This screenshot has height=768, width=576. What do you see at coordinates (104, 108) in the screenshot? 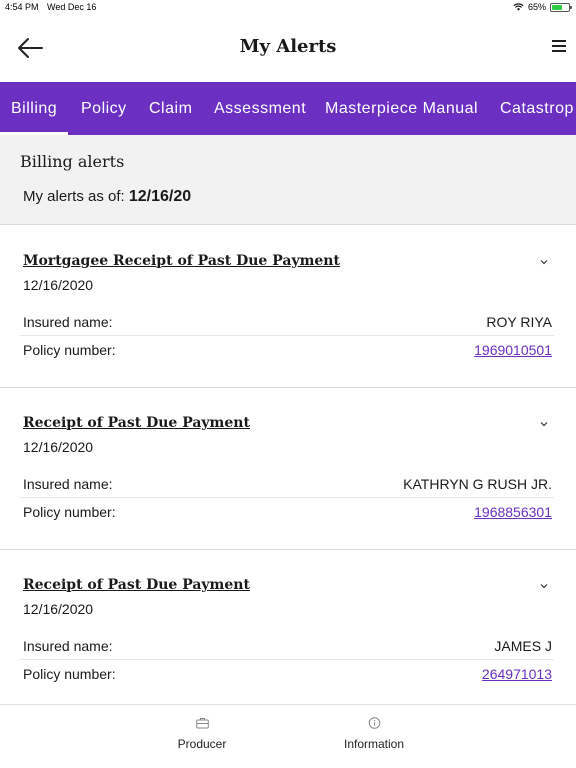
I see `tab-policy: Policy` at bounding box center [104, 108].